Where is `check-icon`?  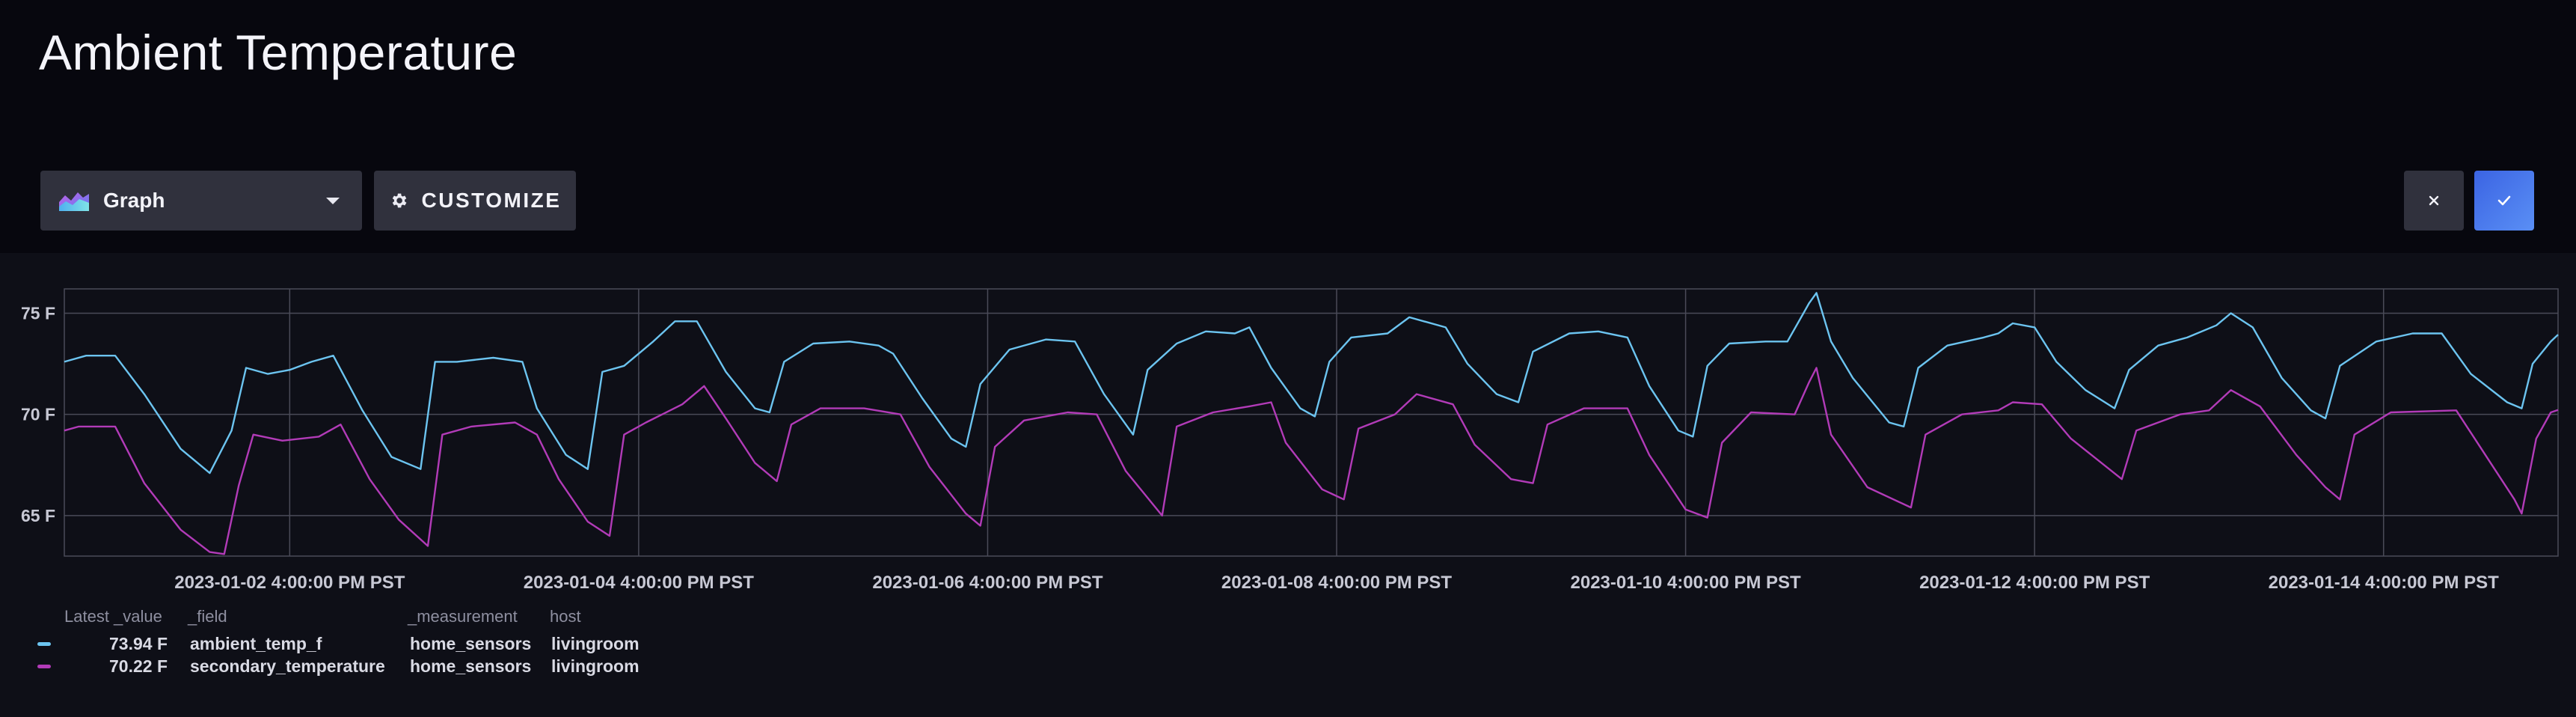 check-icon is located at coordinates (2504, 200).